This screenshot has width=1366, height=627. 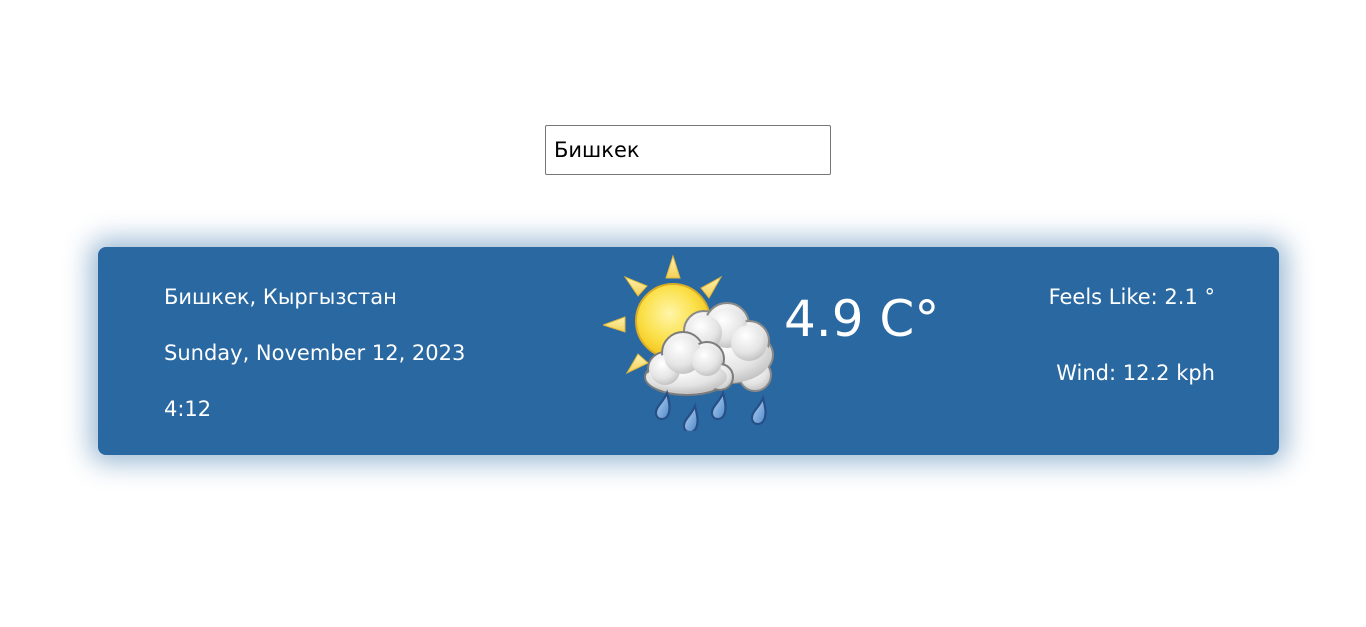 I want to click on time-label: 4:12, so click(x=188, y=409).